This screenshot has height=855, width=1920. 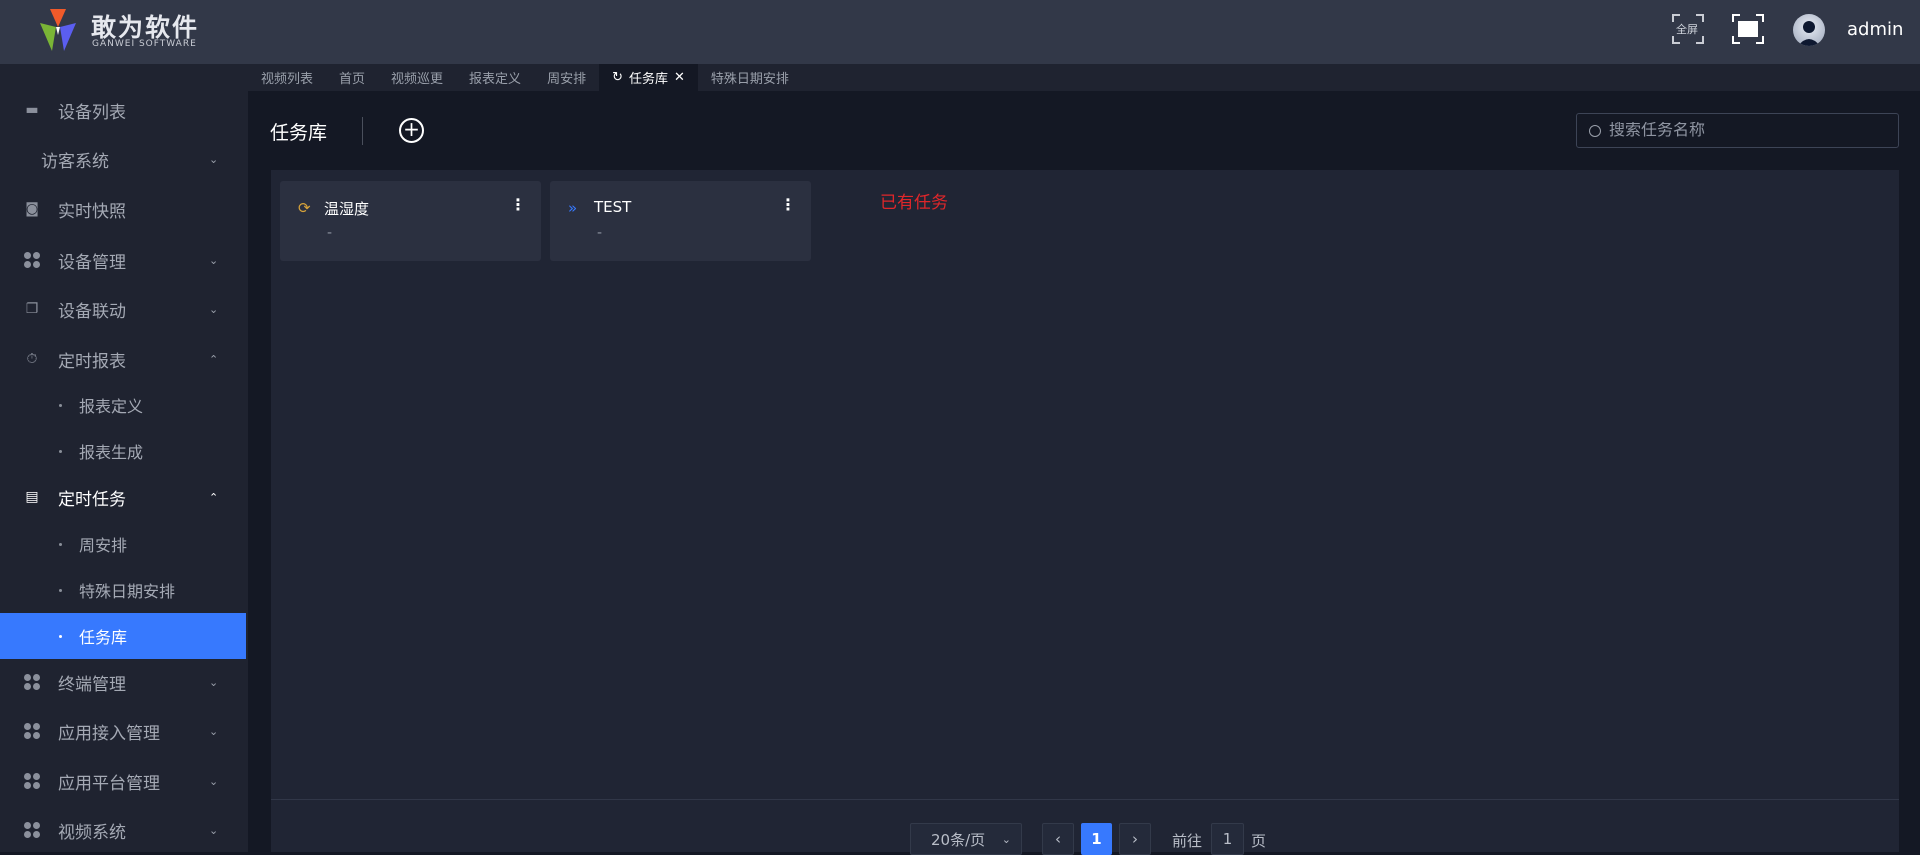 I want to click on prev-page-button: ‹, so click(x=1058, y=839).